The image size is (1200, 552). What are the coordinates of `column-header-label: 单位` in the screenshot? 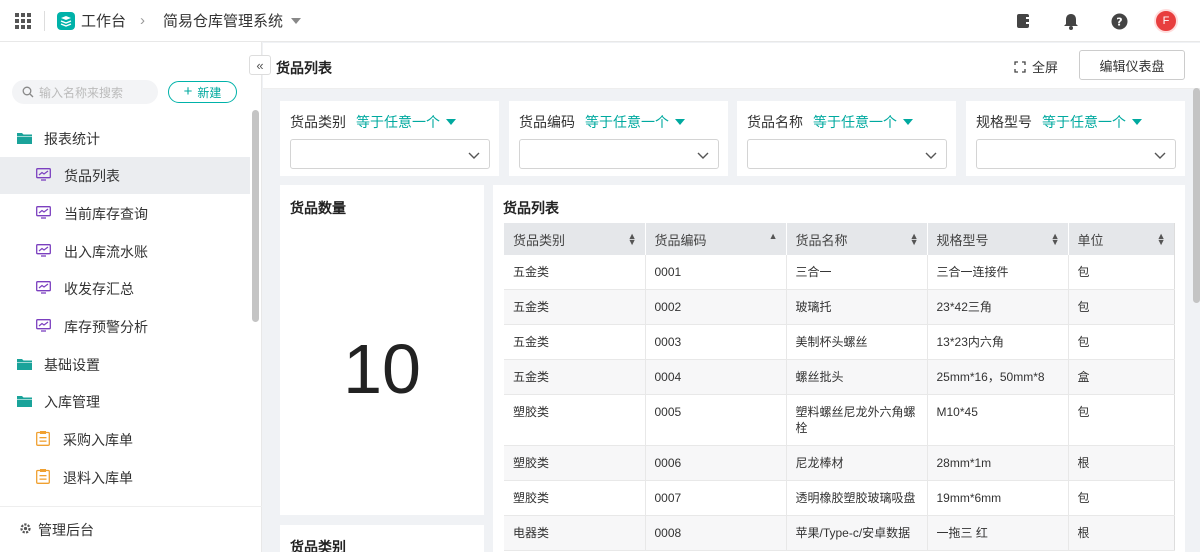 It's located at (1090, 240).